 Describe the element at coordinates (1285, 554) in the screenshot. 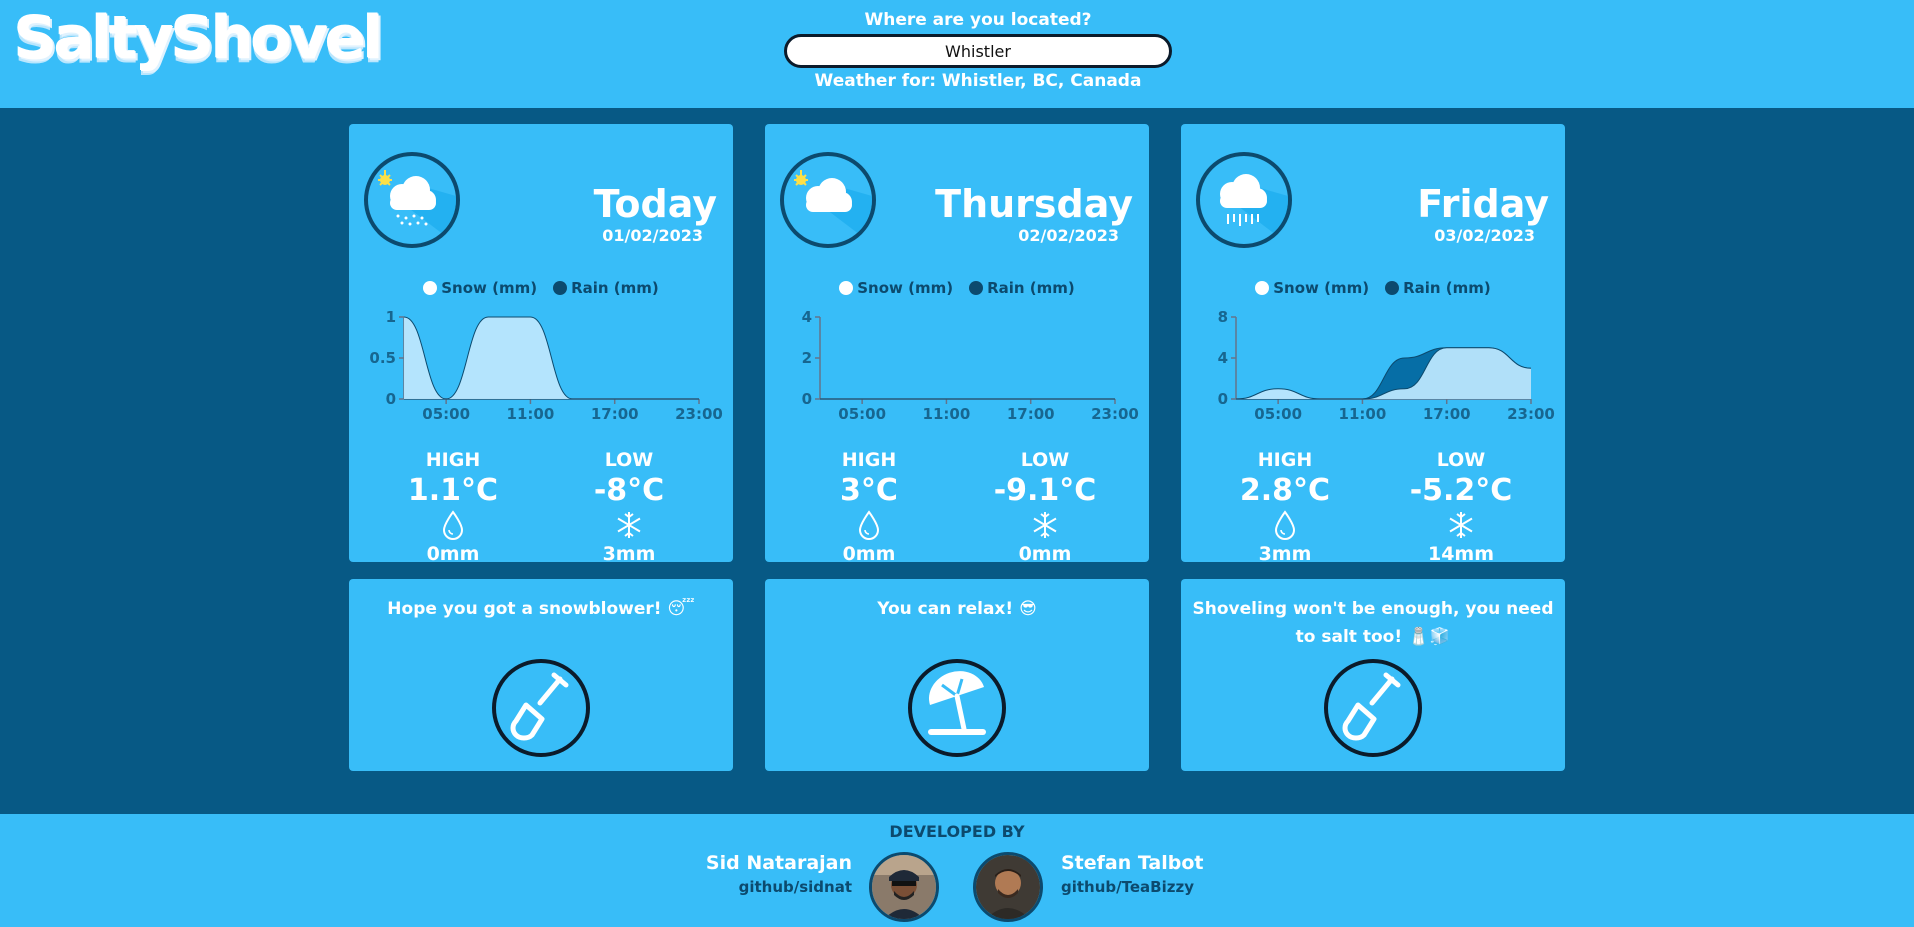

I see `rain-amount: 3mm` at that location.